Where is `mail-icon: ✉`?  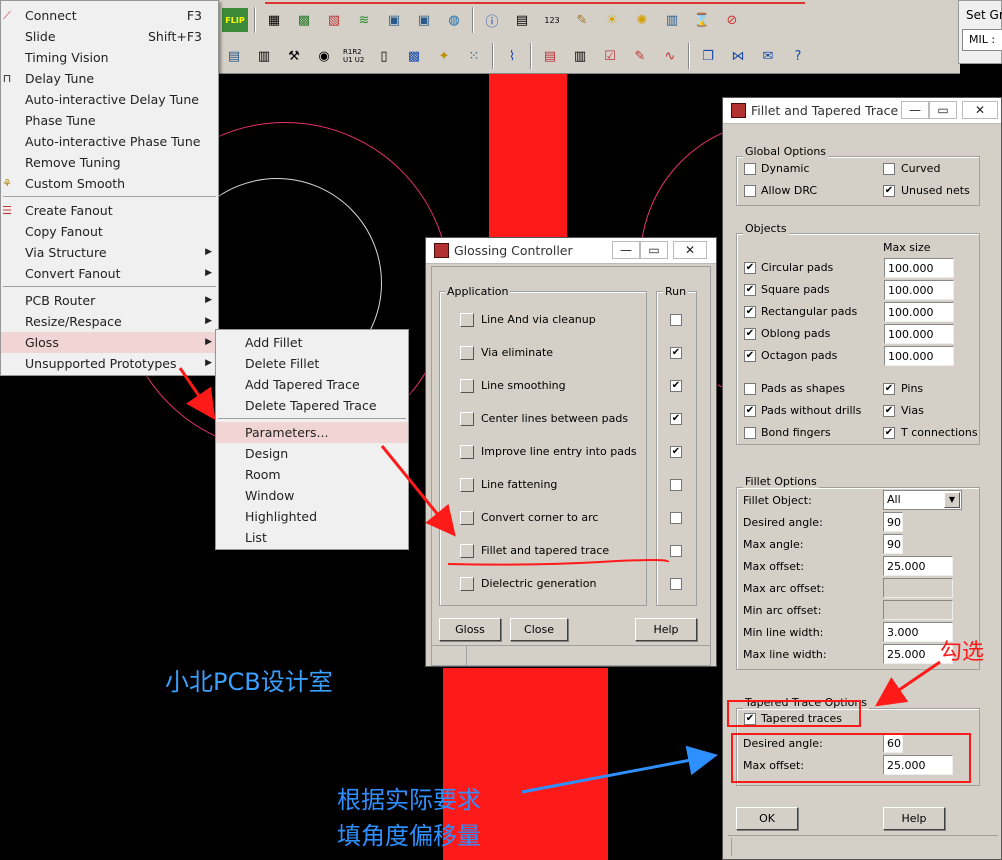 mail-icon: ✉ is located at coordinates (768, 56).